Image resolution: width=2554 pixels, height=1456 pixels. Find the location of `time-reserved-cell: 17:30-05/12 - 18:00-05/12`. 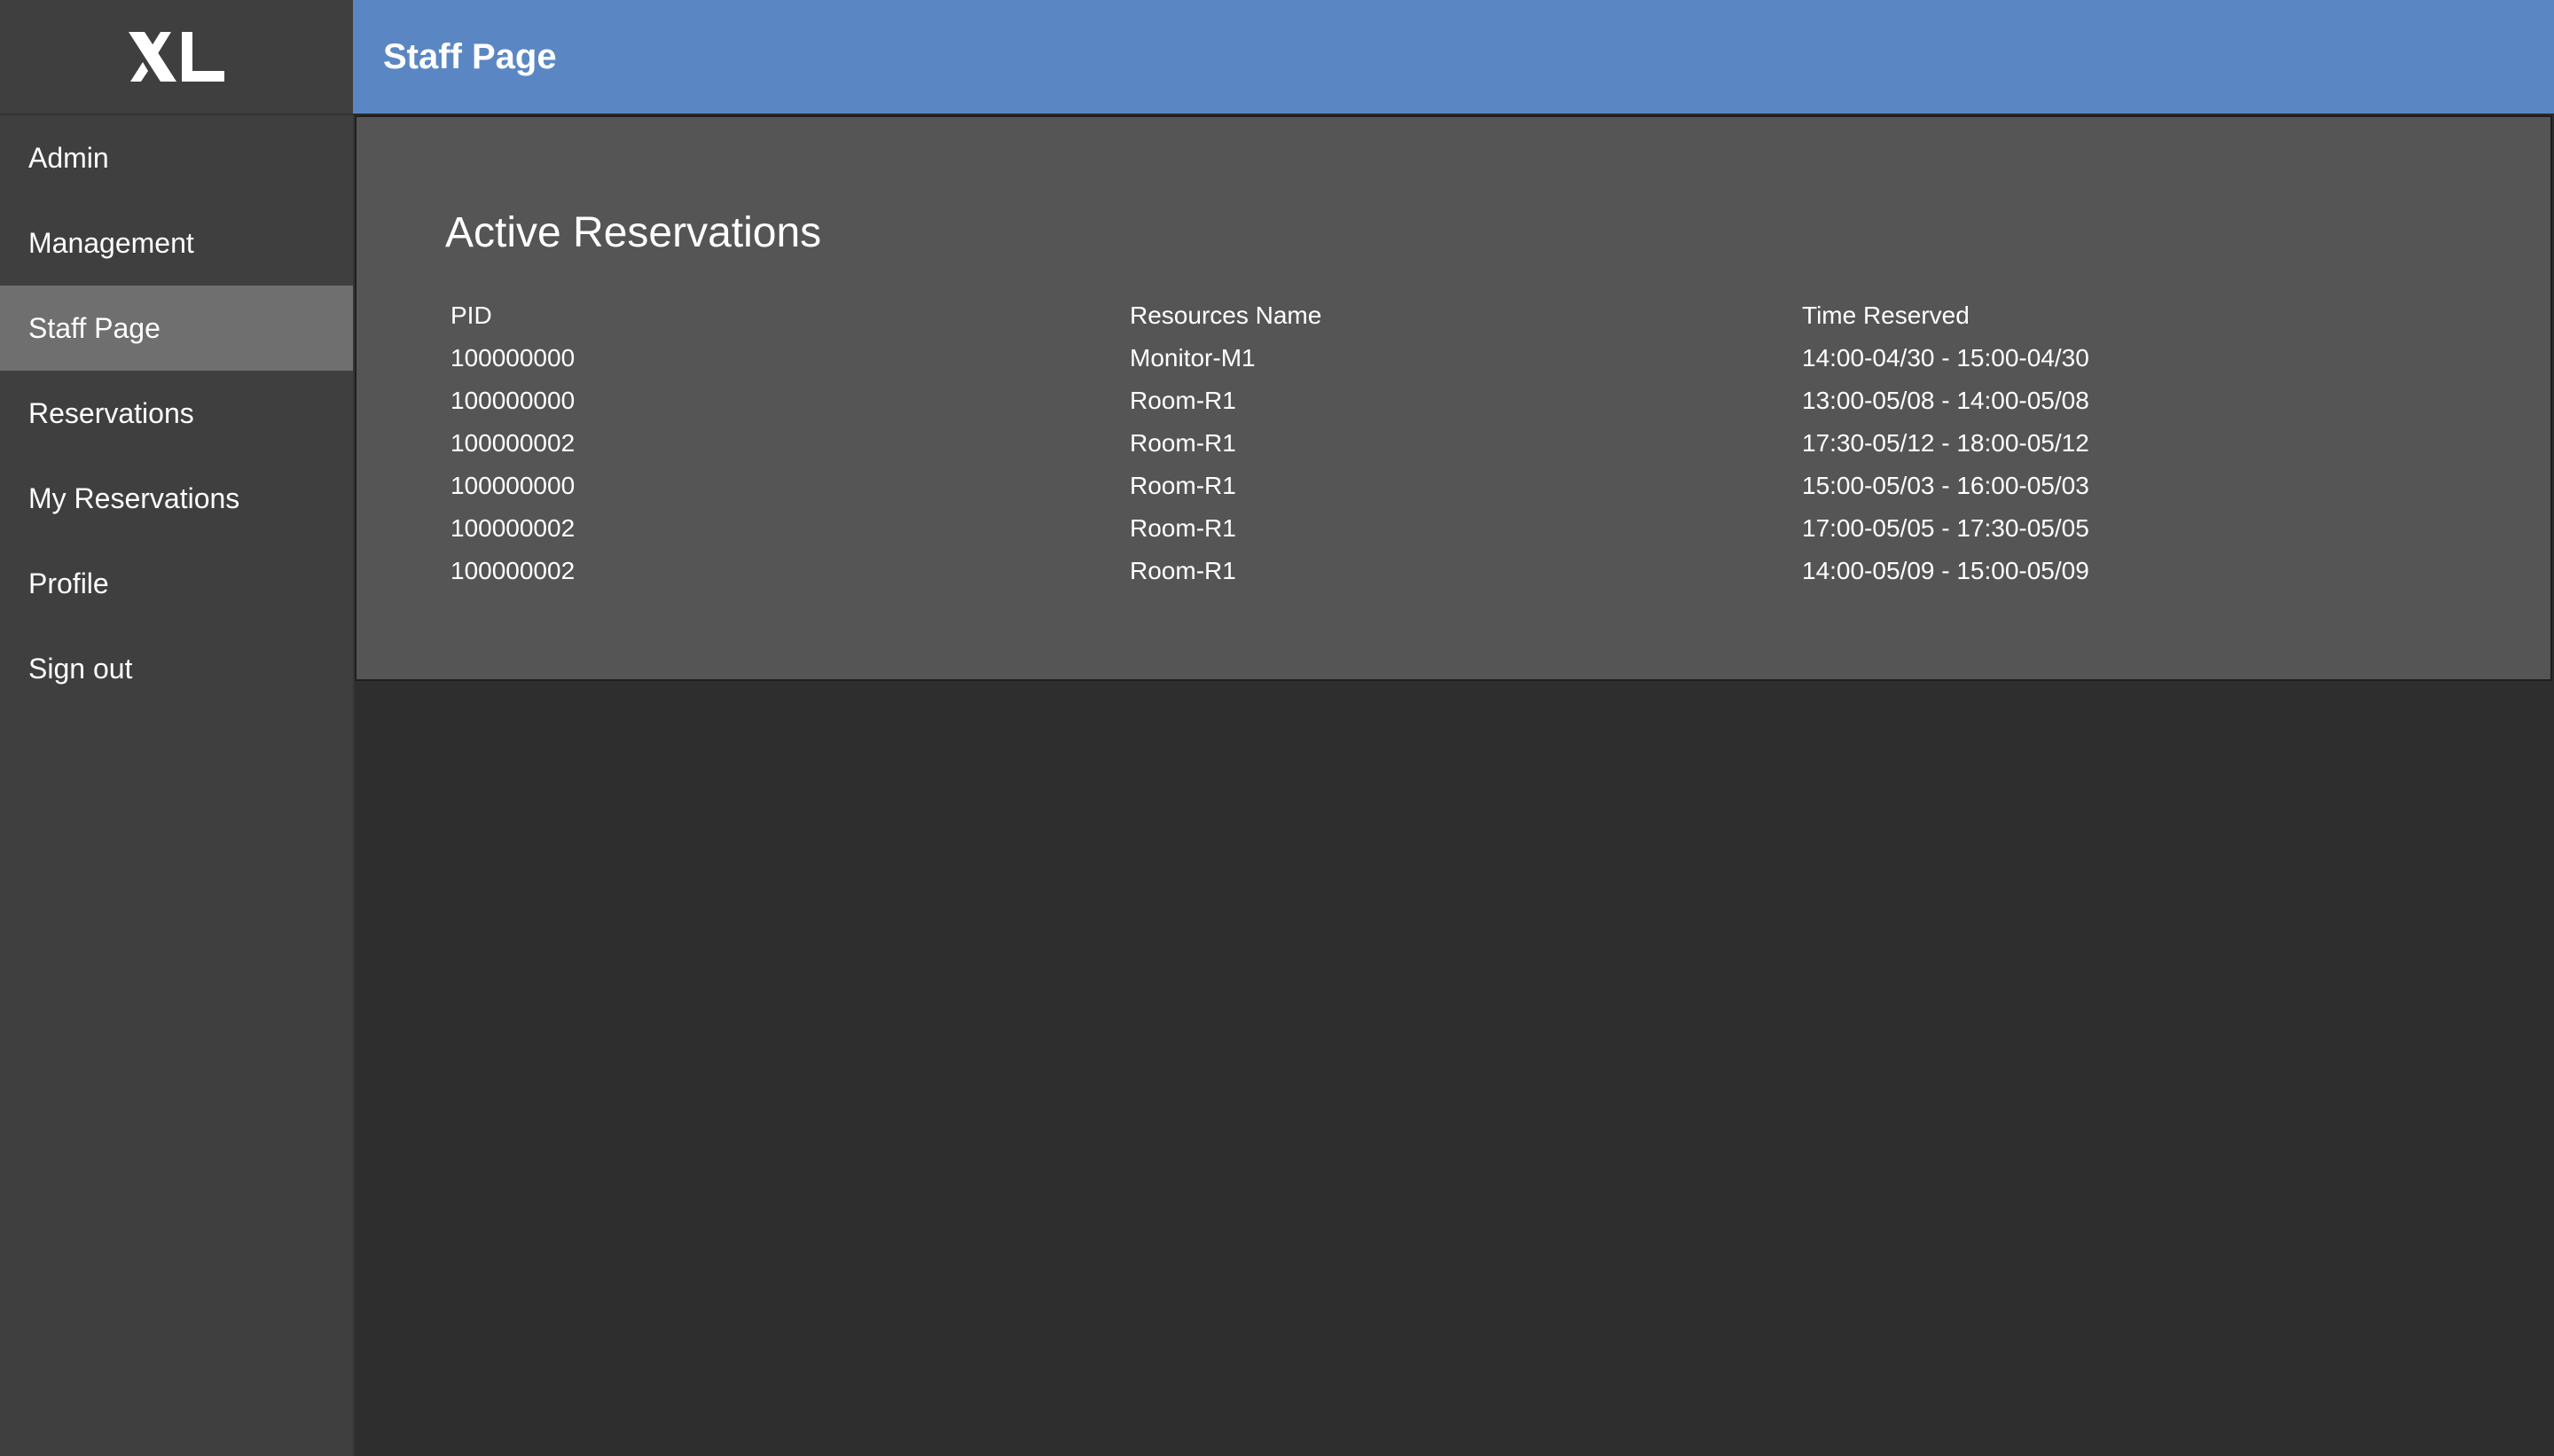

time-reserved-cell: 17:30-05/12 - 18:00-05/12 is located at coordinates (1945, 443).